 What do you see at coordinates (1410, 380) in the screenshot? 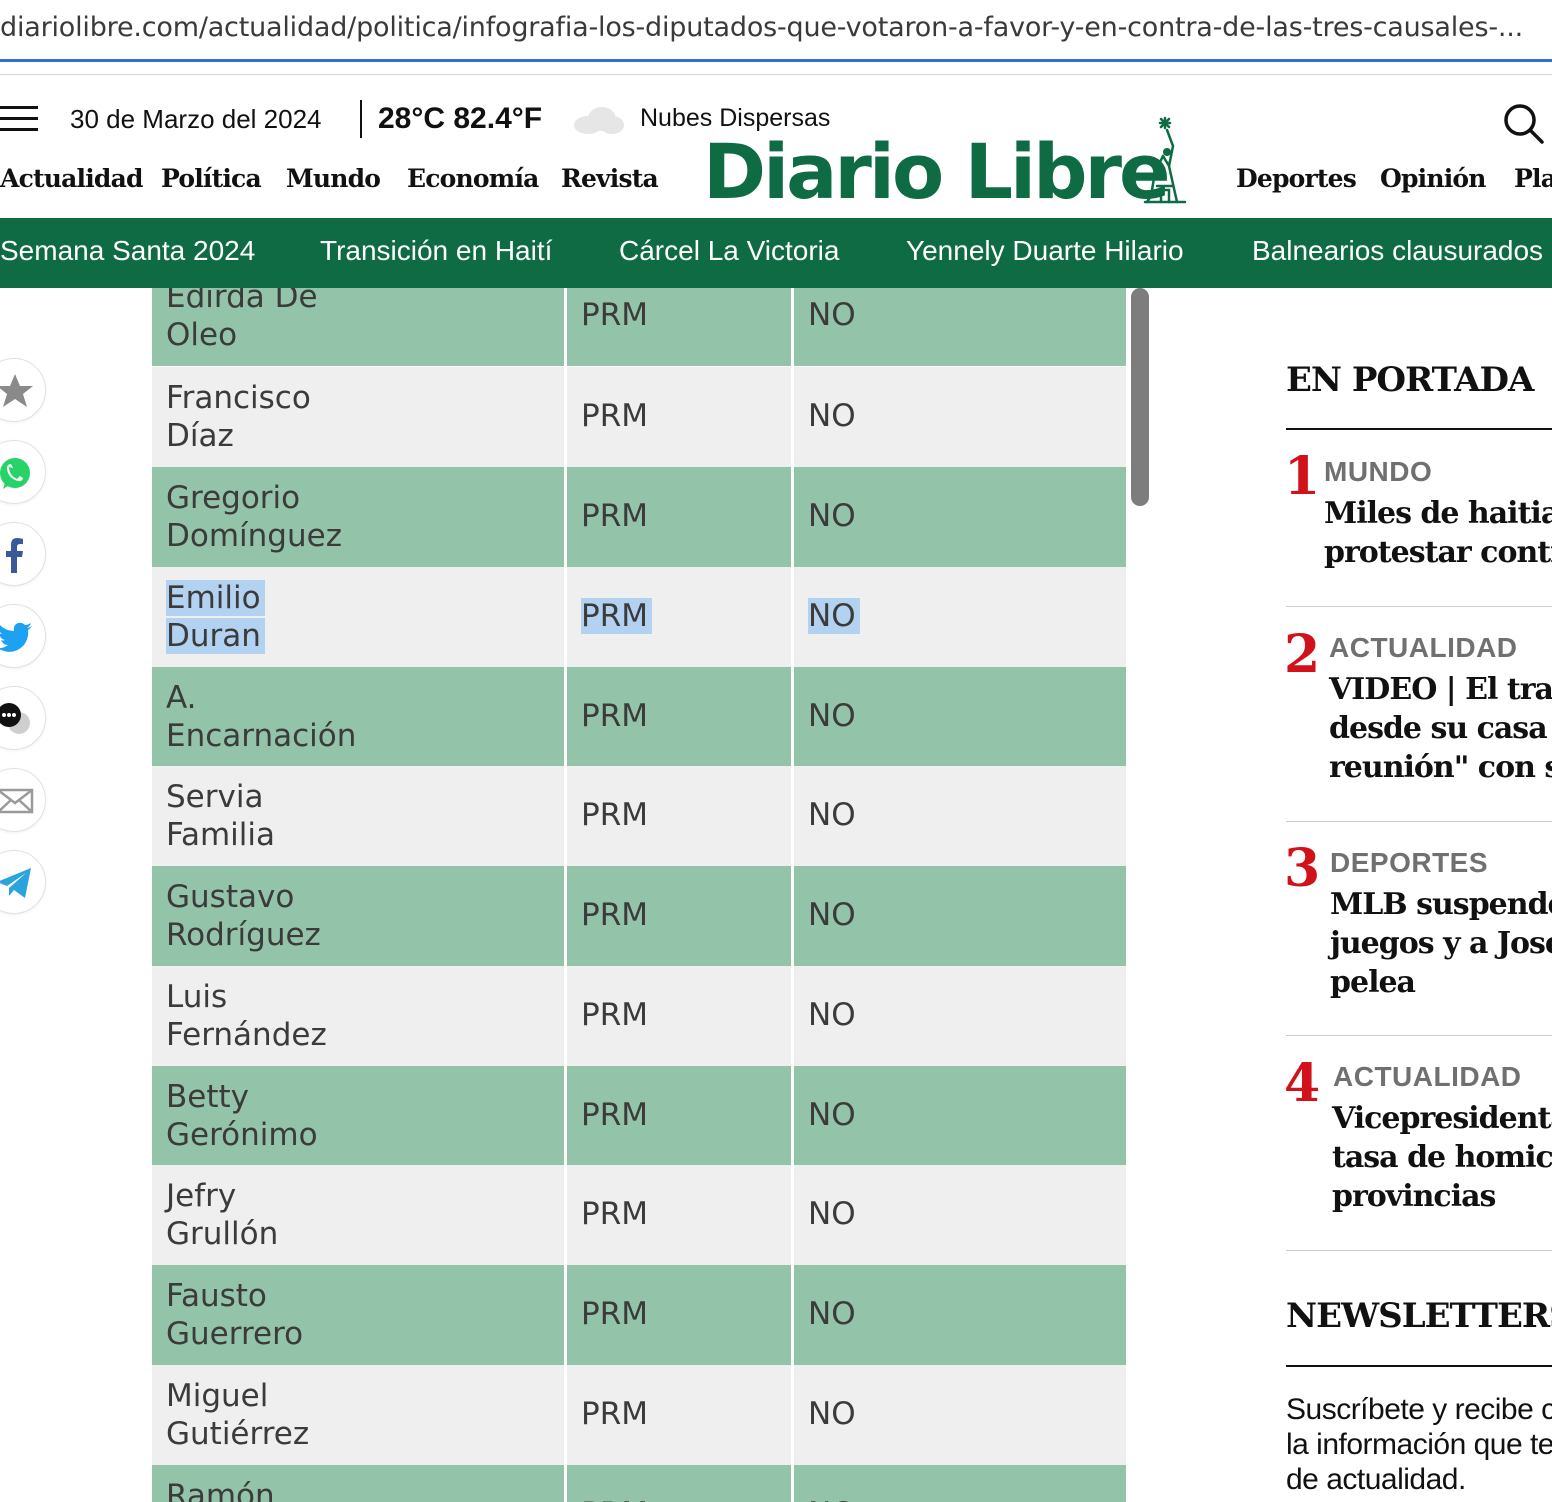
I see `portada-title: EN PORTADA` at bounding box center [1410, 380].